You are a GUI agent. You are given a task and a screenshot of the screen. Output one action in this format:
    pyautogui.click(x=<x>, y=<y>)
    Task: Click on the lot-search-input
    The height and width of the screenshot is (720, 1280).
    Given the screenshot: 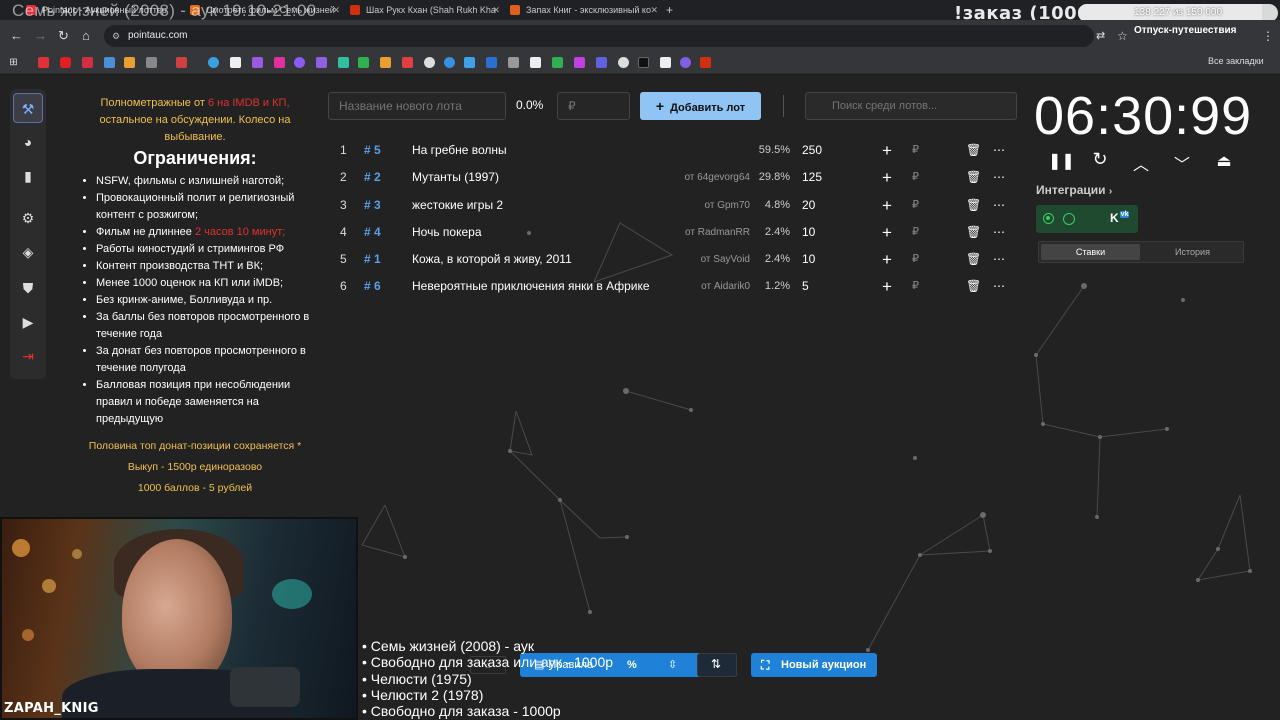 What is the action you would take?
    pyautogui.click(x=911, y=106)
    